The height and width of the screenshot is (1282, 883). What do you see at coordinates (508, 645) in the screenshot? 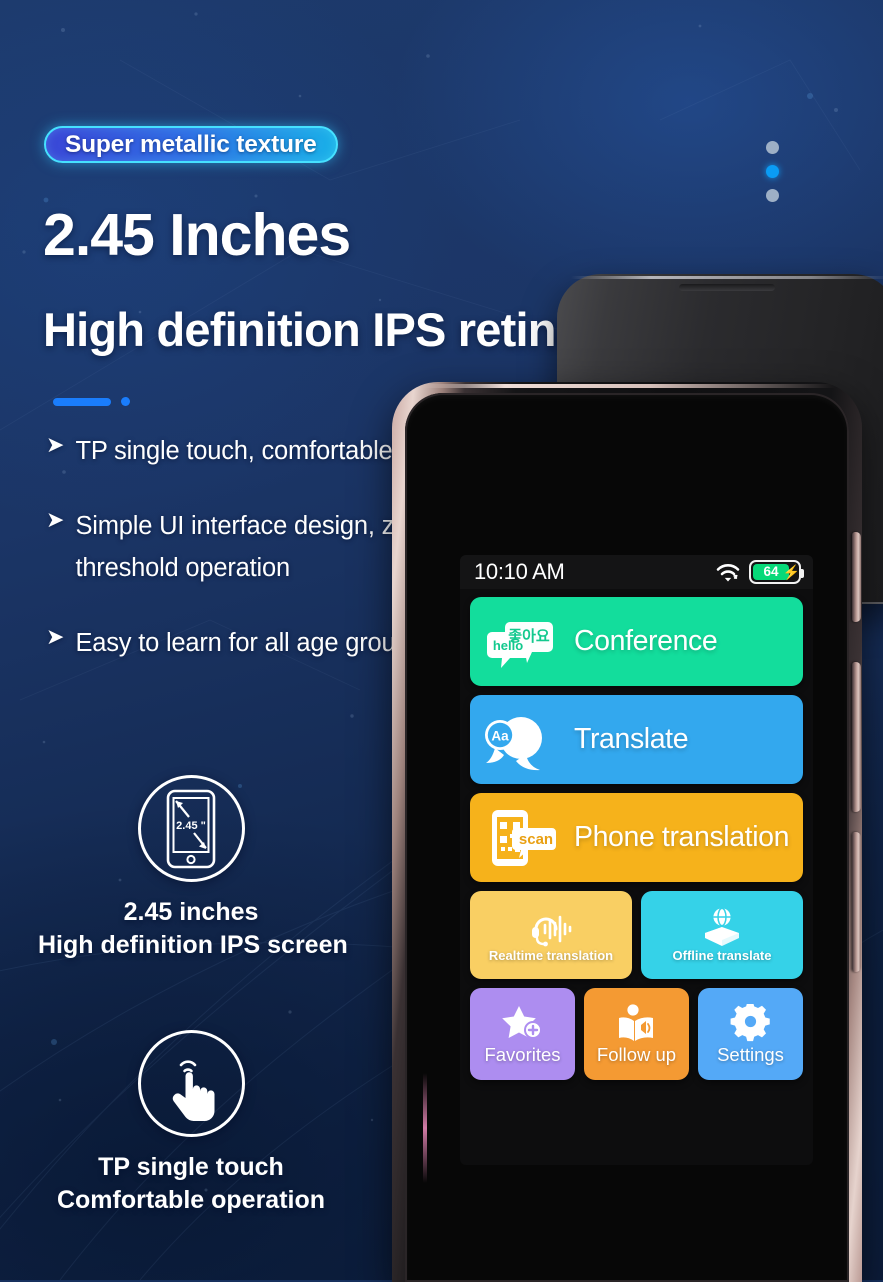
I see `bubble-text-hello: hello` at bounding box center [508, 645].